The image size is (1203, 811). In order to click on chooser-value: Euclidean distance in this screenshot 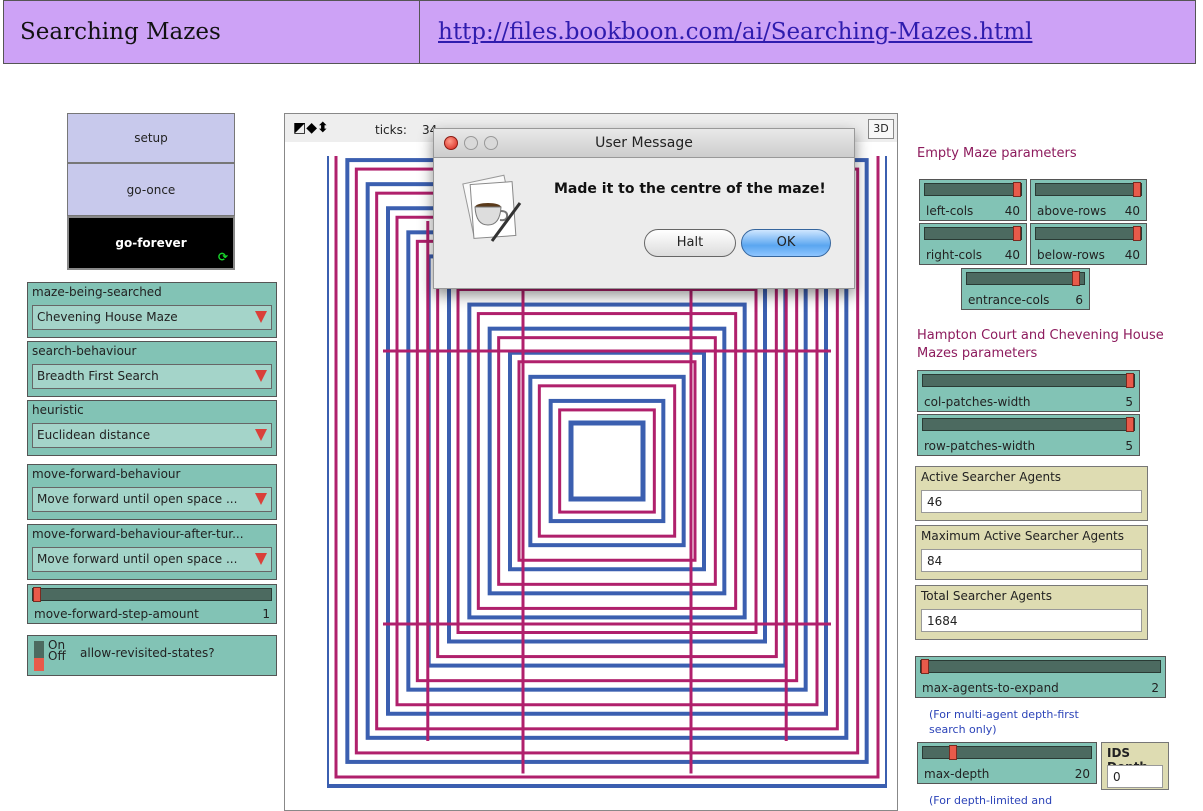, I will do `click(94, 435)`.